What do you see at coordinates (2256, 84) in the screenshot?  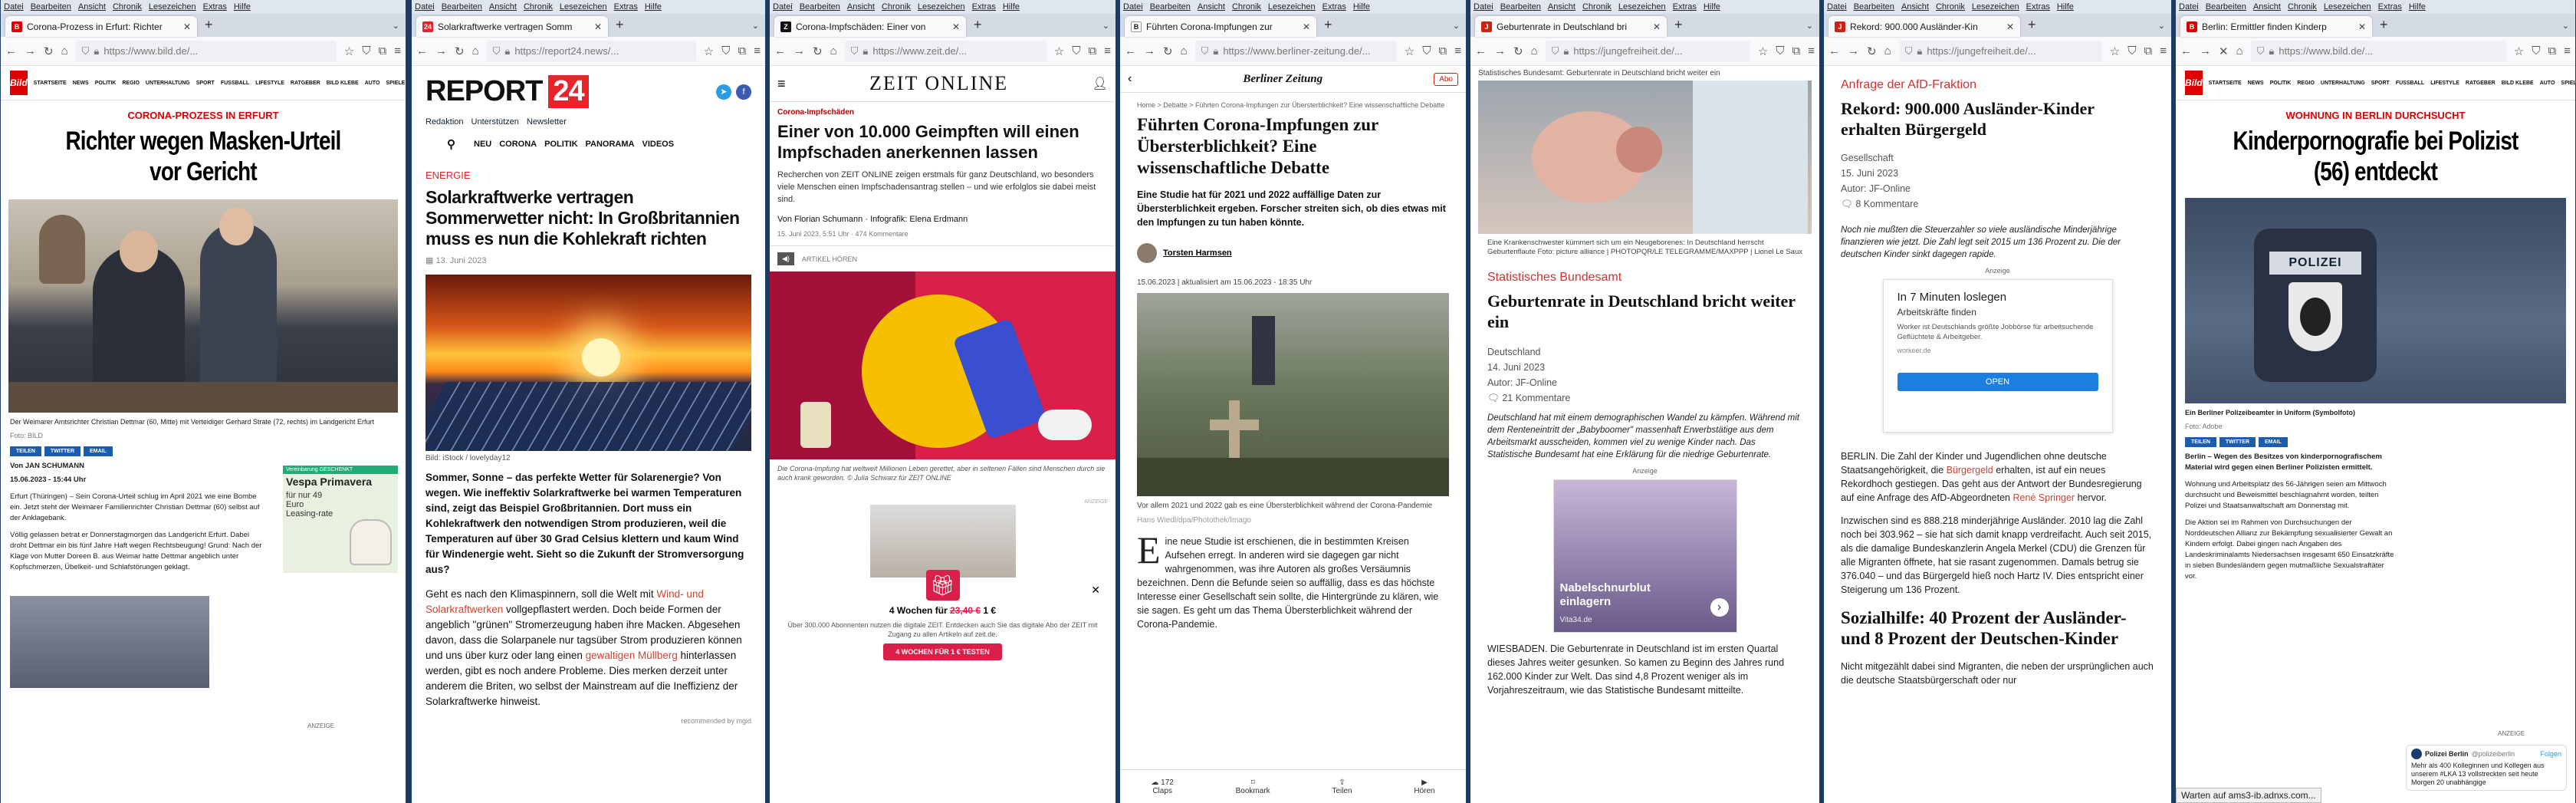 I see `bild-nav-item: NEWS` at bounding box center [2256, 84].